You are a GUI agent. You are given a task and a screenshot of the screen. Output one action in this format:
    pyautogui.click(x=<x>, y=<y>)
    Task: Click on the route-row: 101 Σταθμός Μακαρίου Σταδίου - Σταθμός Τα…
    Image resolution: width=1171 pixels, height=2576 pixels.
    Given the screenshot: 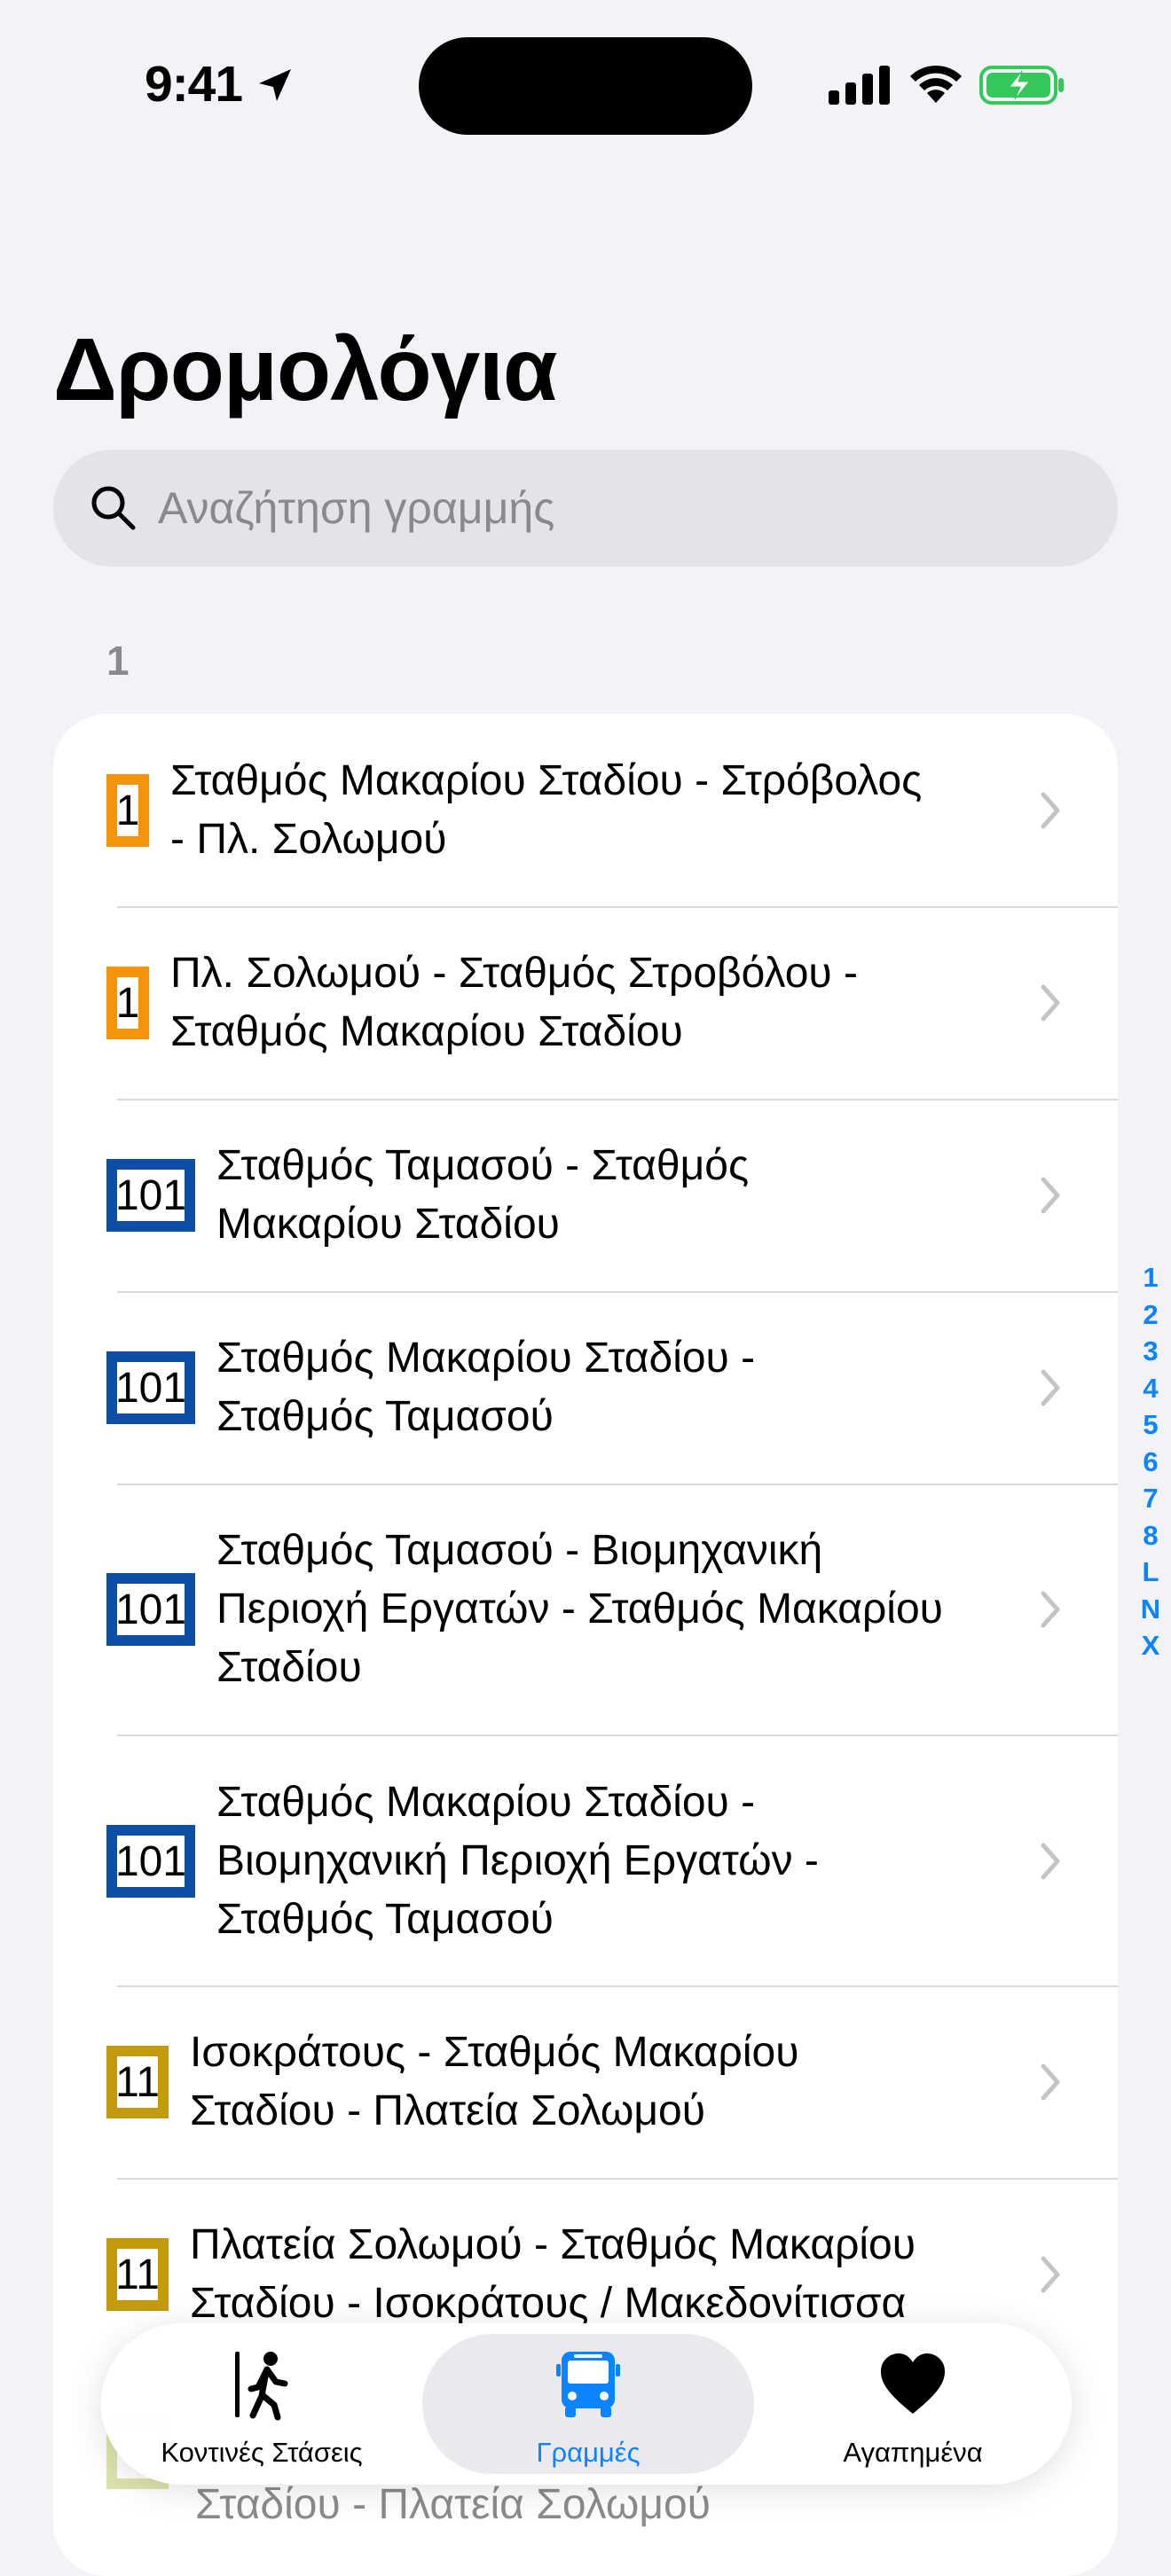 What is the action you would take?
    pyautogui.click(x=586, y=1388)
    